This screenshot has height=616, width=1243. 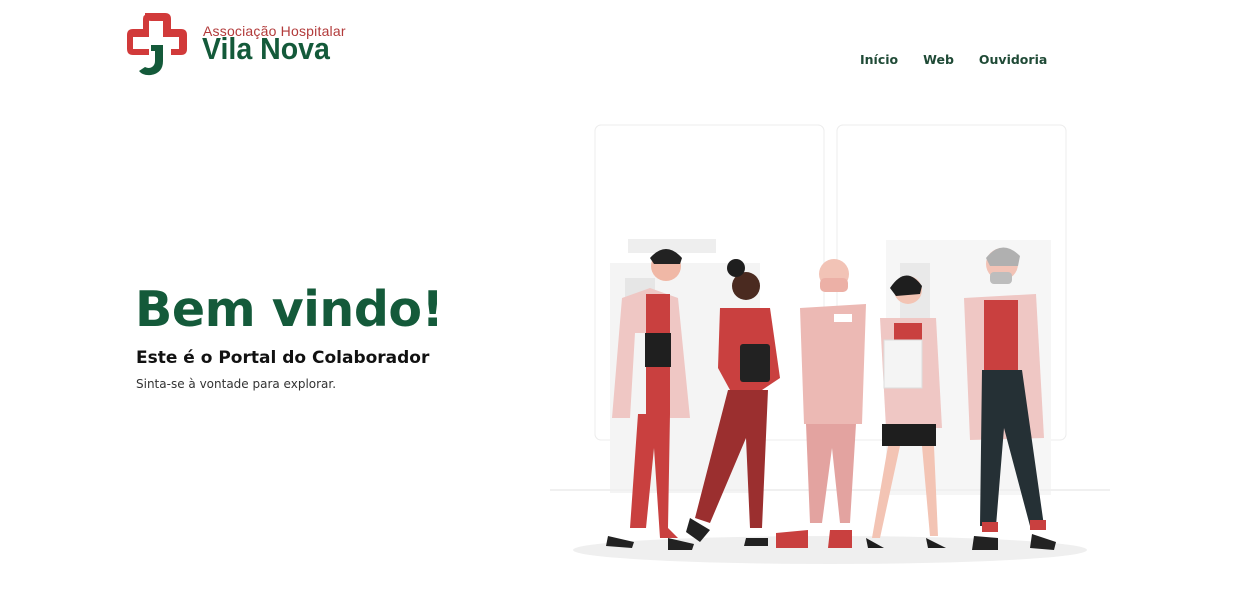 I want to click on hero-subtitle: Este é o Portal do Colaborador, so click(x=283, y=358).